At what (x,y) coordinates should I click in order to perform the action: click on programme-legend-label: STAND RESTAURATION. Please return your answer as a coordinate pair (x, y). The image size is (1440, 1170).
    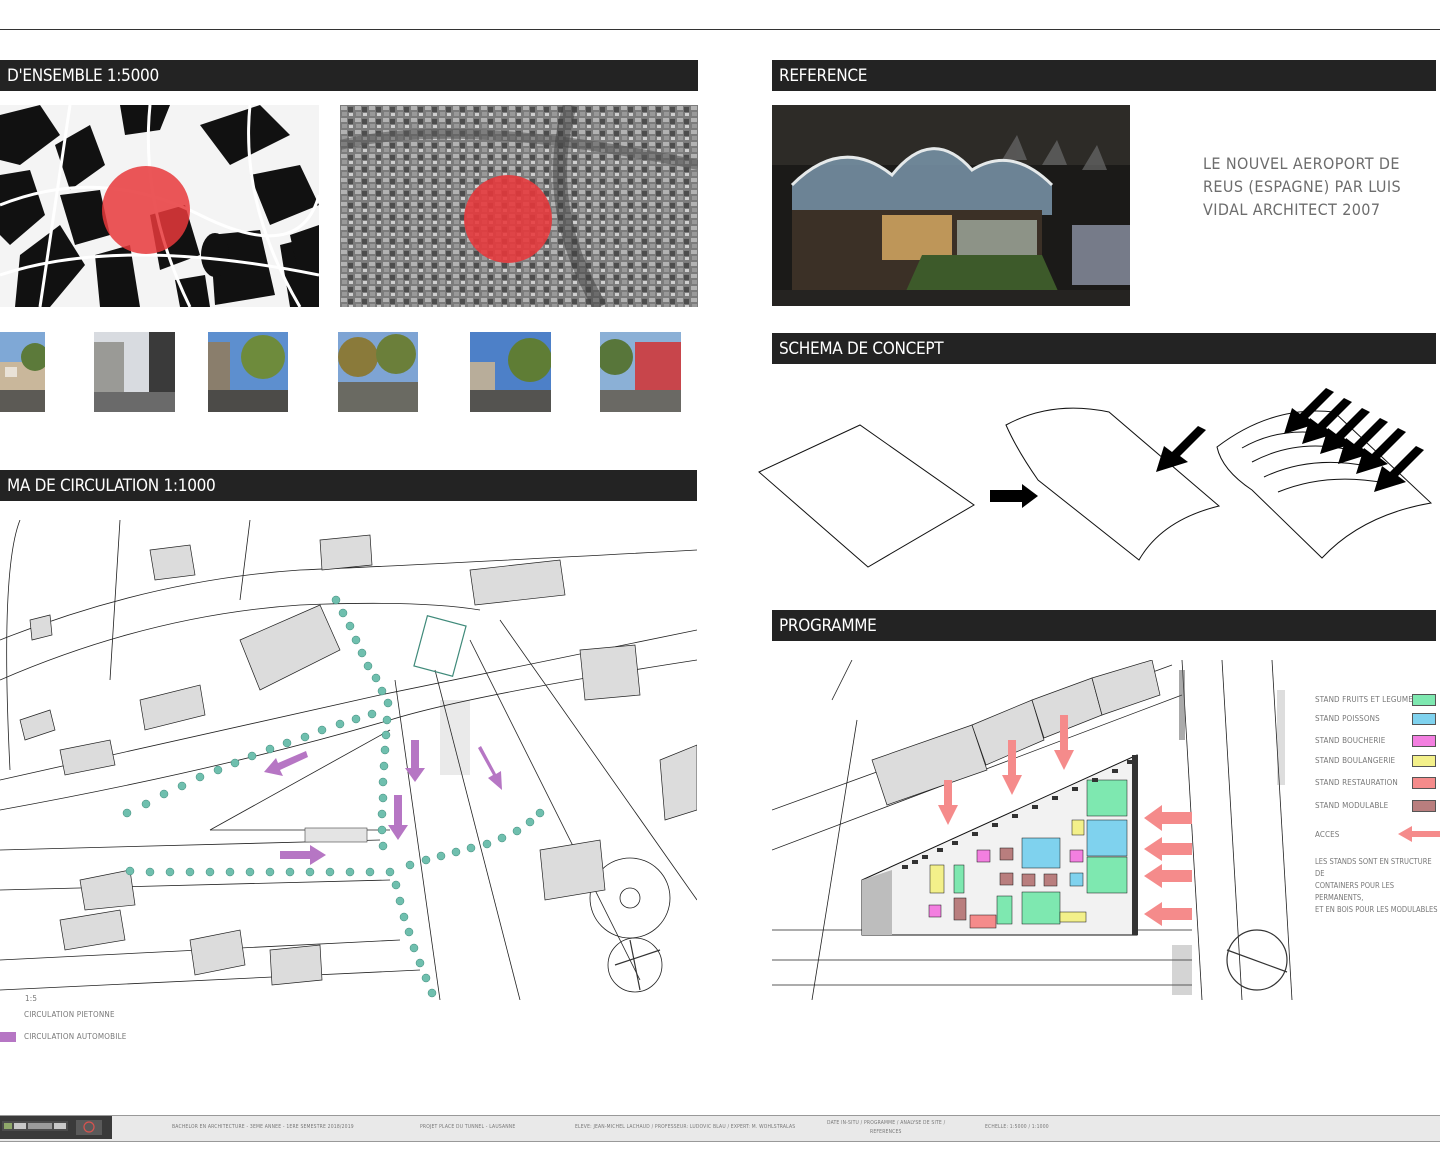
    Looking at the image, I should click on (1356, 782).